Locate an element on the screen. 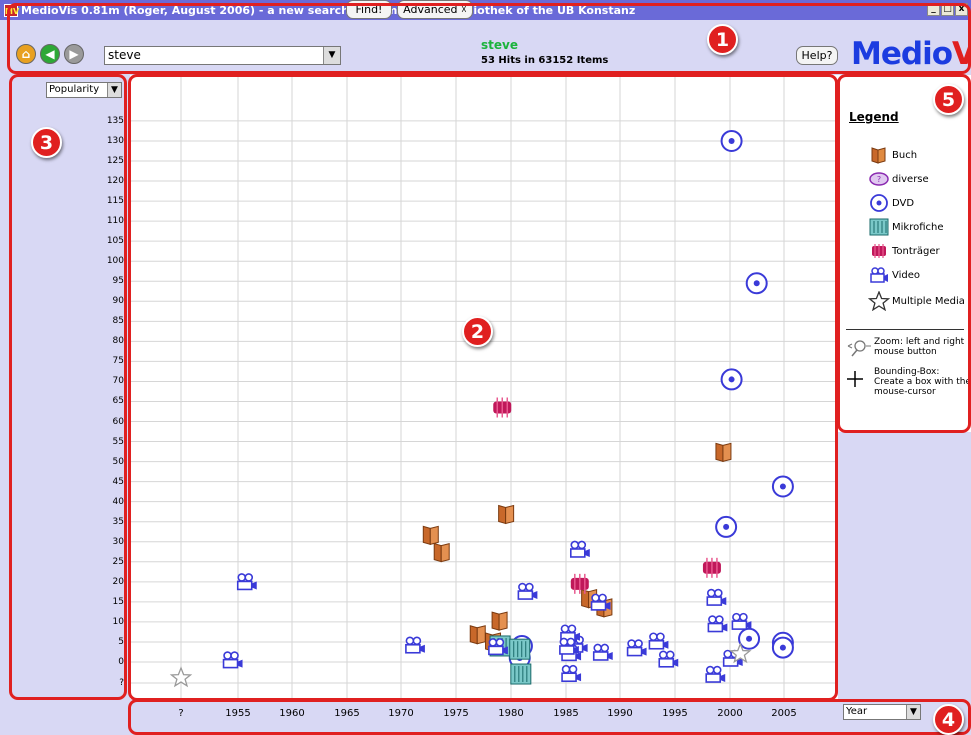 The image size is (971, 735). video-icon is located at coordinates (879, 275).